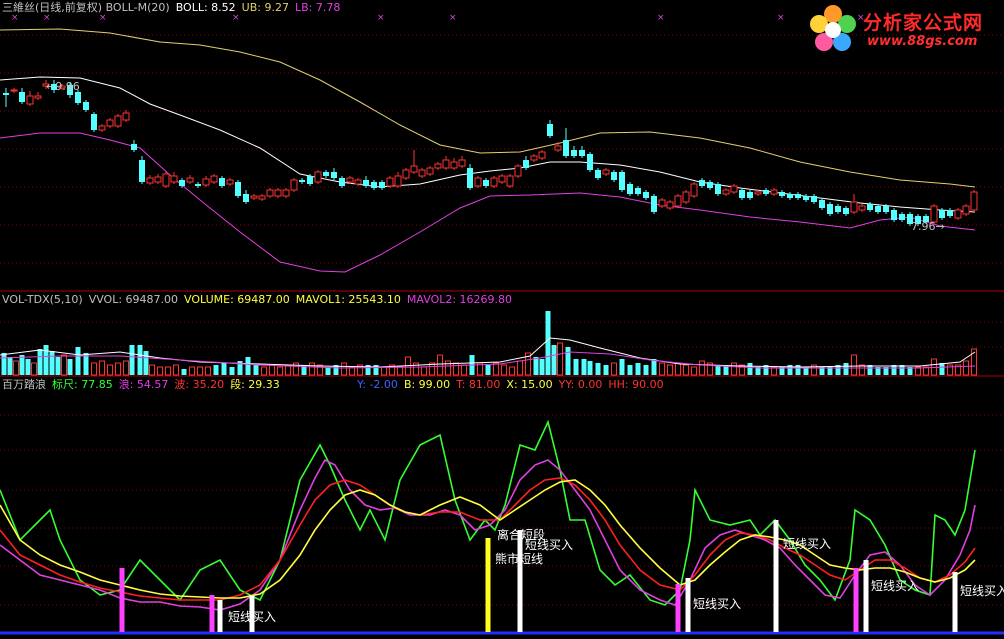 This screenshot has width=1004, height=639. What do you see at coordinates (904, 30) in the screenshot?
I see `site-logo: 分析家公式网 www.88gs.com` at bounding box center [904, 30].